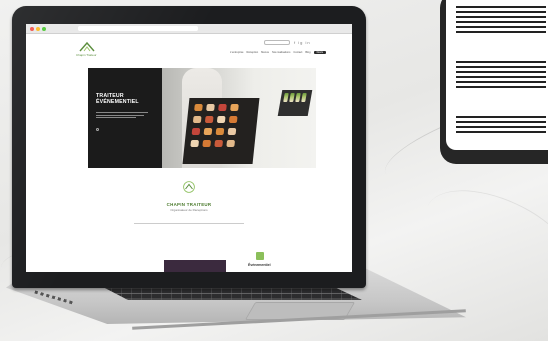  I want to click on hero-description, so click(122, 116).